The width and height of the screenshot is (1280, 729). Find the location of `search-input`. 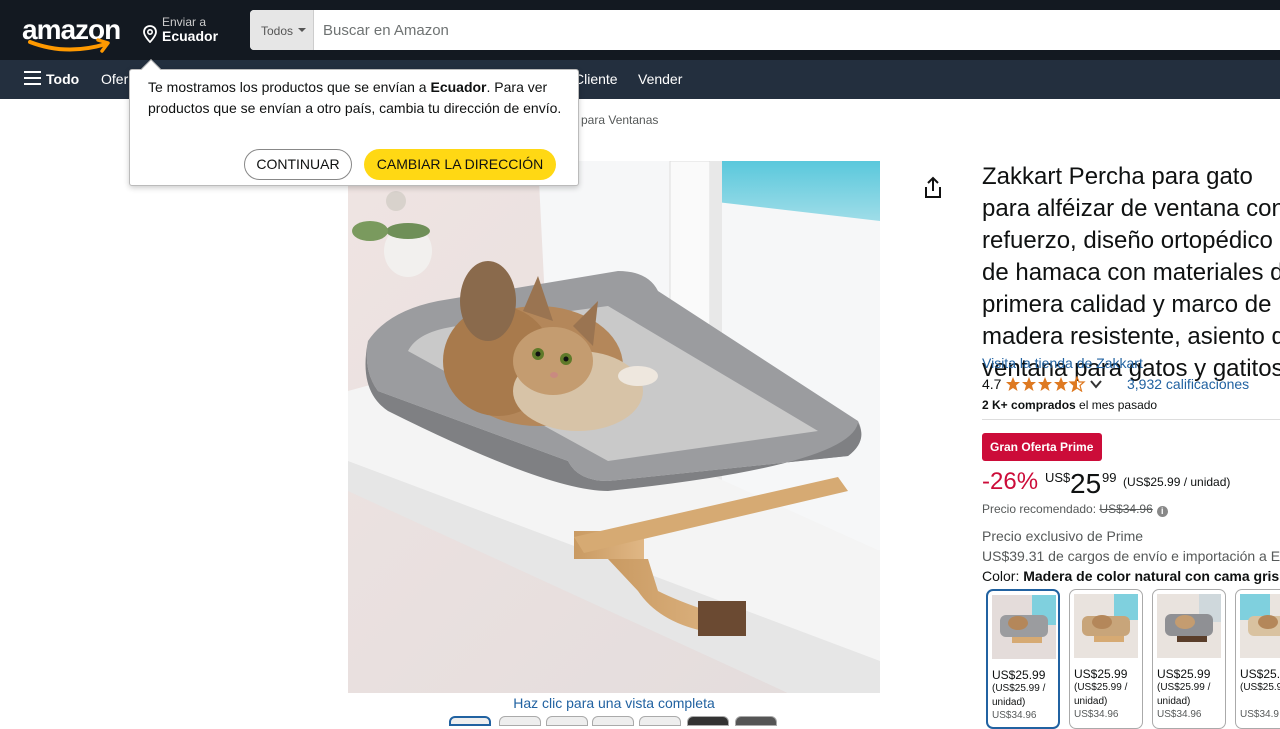

search-input is located at coordinates (797, 30).